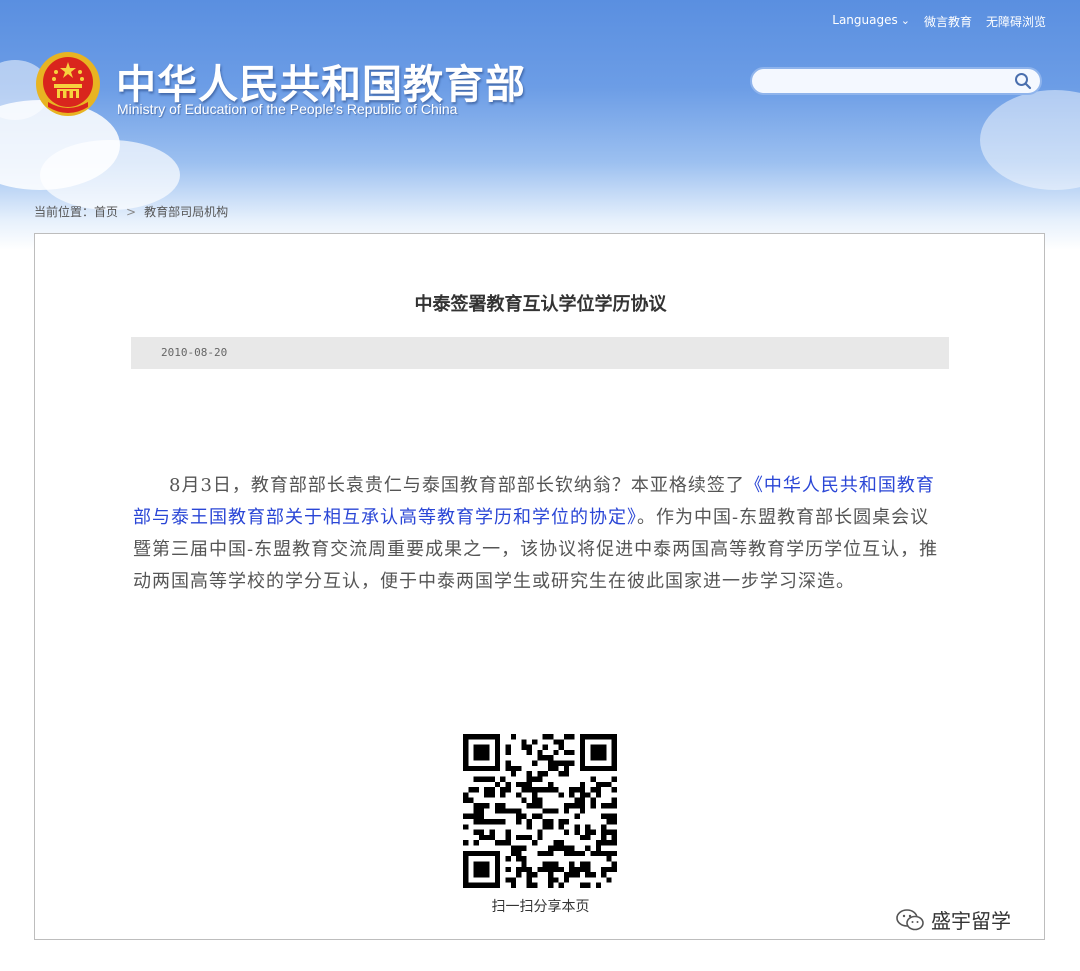 This screenshot has width=1080, height=971. Describe the element at coordinates (905, 20) in the screenshot. I see `chevron-down-icon: ⌄` at that location.